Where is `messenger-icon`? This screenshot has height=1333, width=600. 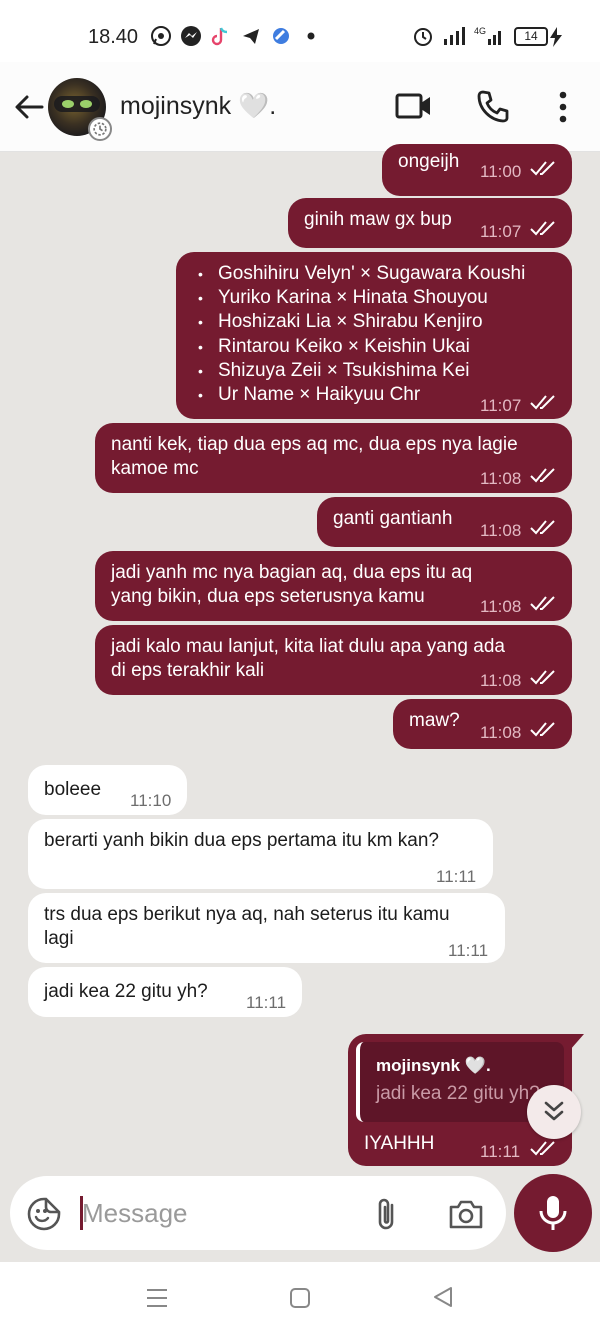 messenger-icon is located at coordinates (191, 36).